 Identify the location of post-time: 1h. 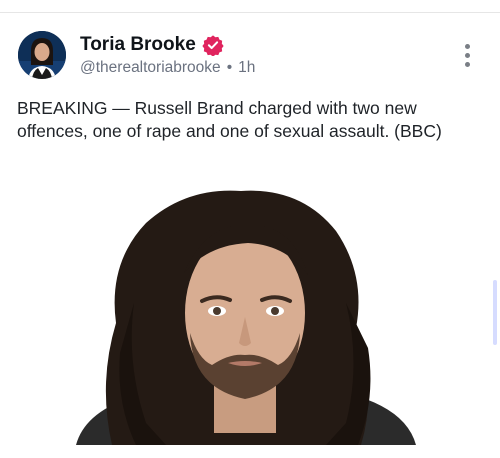
(246, 68).